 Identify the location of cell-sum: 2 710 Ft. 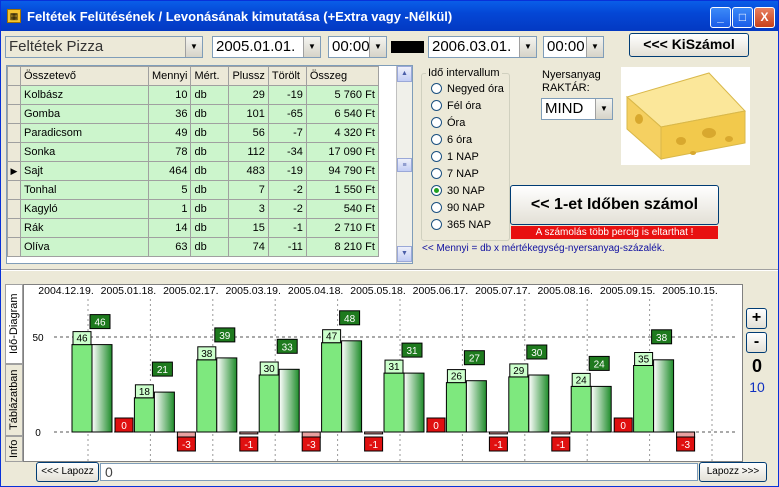
(342, 228).